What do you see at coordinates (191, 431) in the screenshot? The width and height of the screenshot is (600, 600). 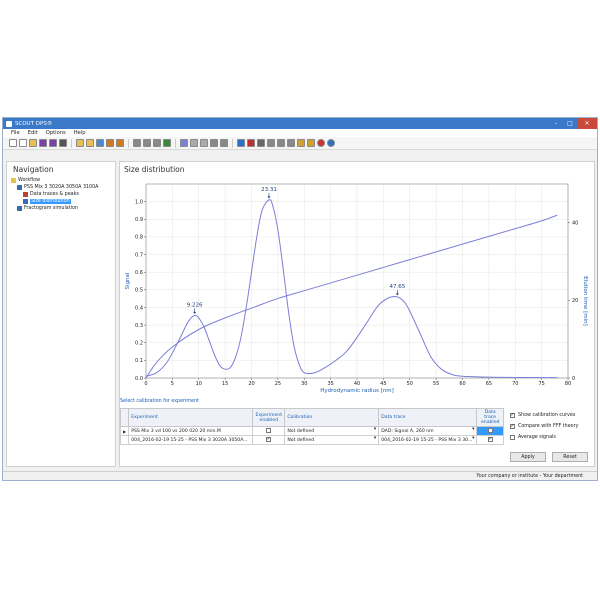 I see `cell-experiment: PSS Mix 3 vd 100 vs 200 020 20 min.M` at bounding box center [191, 431].